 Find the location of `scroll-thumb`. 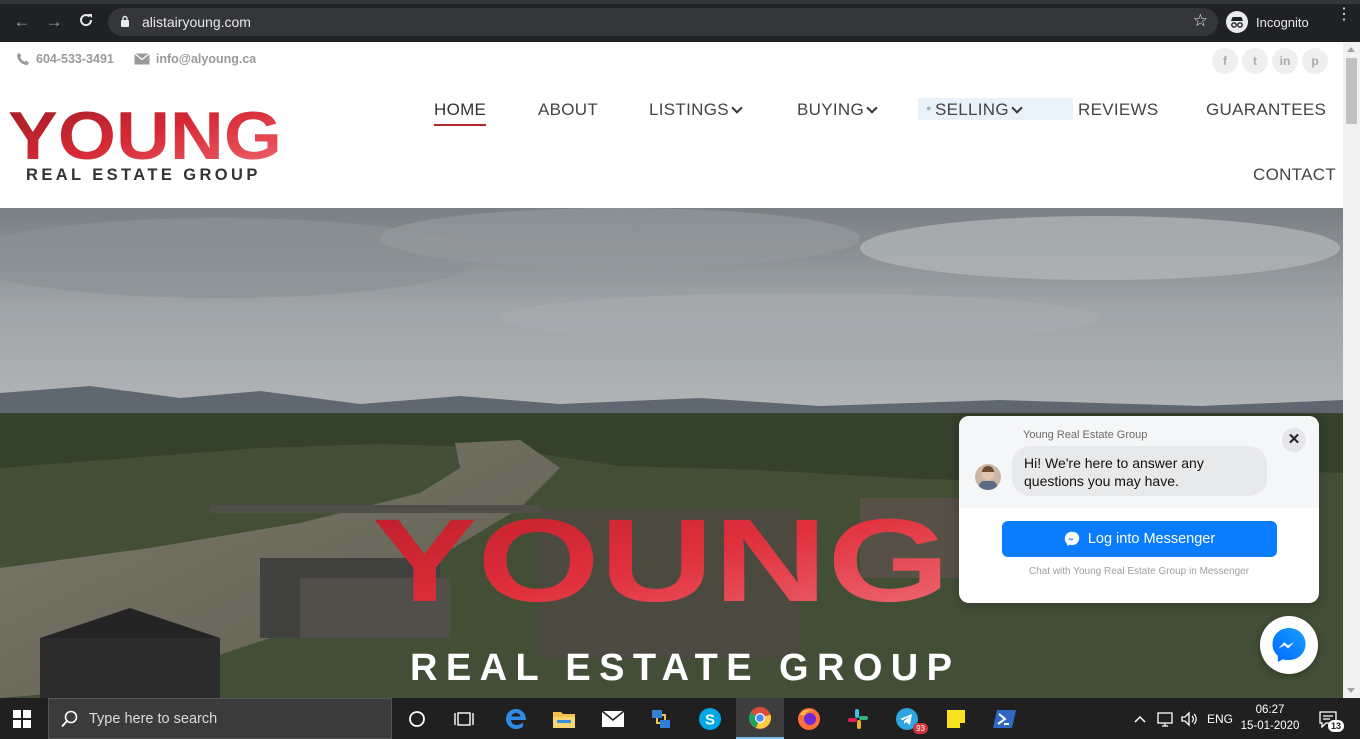

scroll-thumb is located at coordinates (1351, 91).